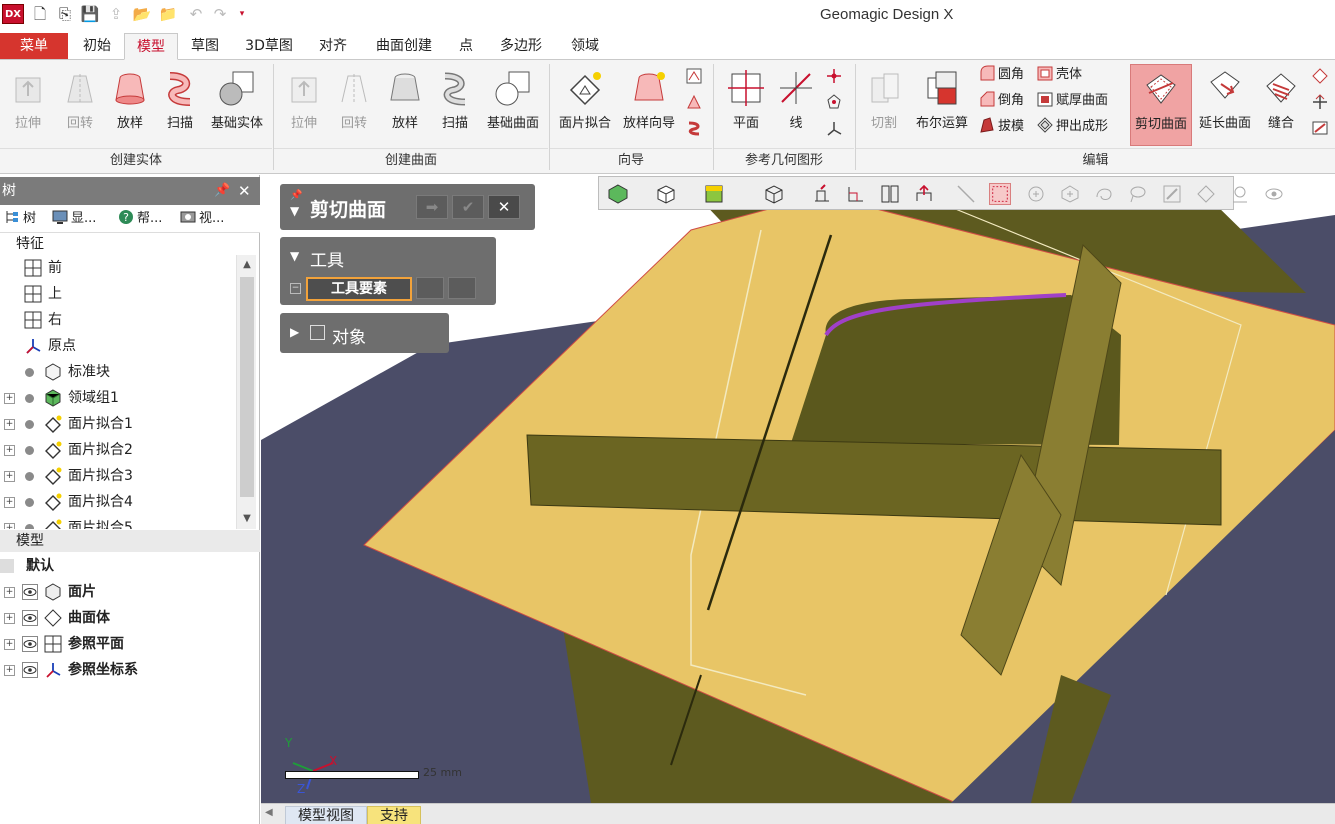  What do you see at coordinates (834, 128) in the screenshot?
I see `ref-coordinate-icon` at bounding box center [834, 128].